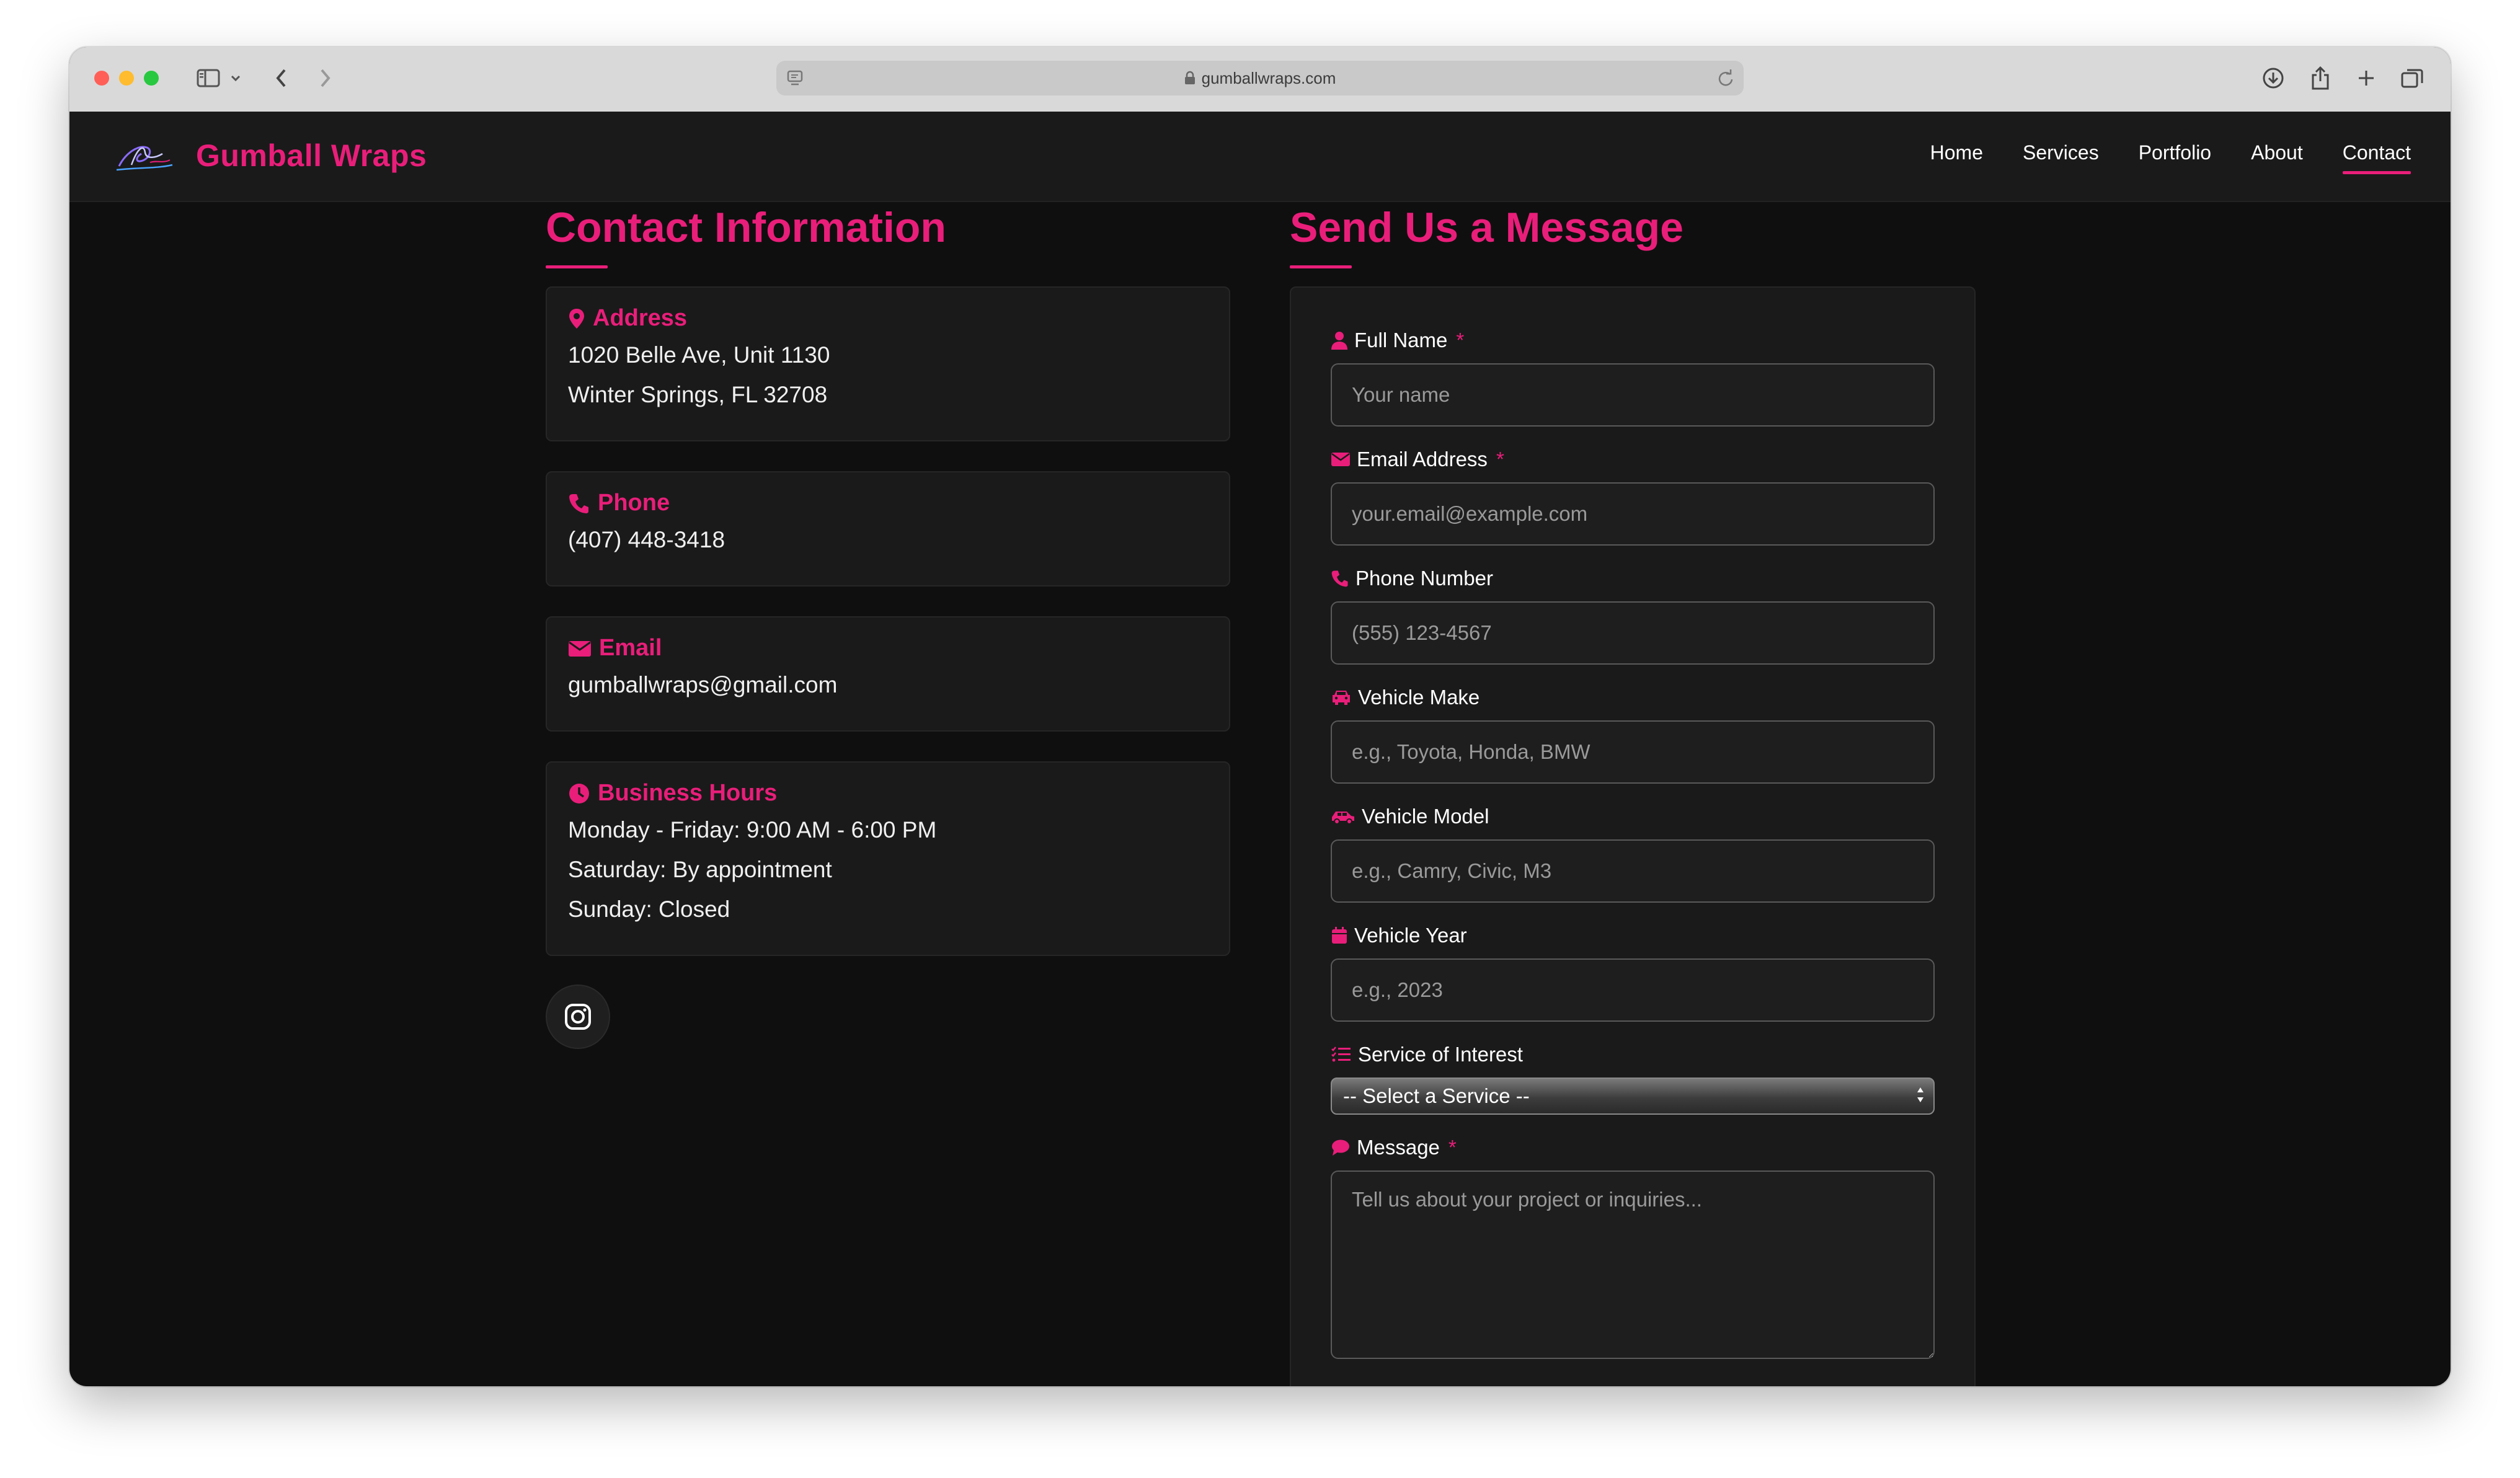 This screenshot has height=1478, width=2520. Describe the element at coordinates (1422, 459) in the screenshot. I see `email-label-text: Email Address` at that location.